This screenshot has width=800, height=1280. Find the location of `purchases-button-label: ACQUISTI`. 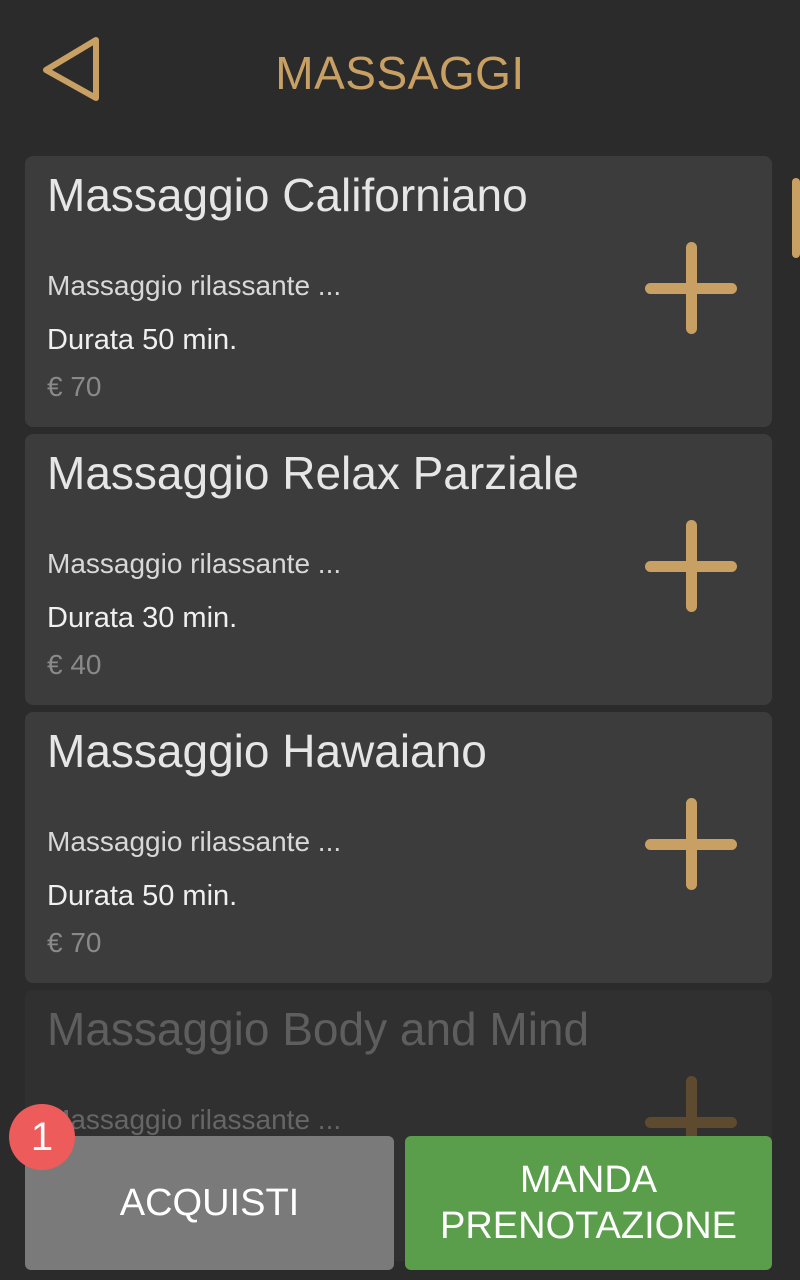

purchases-button-label: ACQUISTI is located at coordinates (209, 1202).